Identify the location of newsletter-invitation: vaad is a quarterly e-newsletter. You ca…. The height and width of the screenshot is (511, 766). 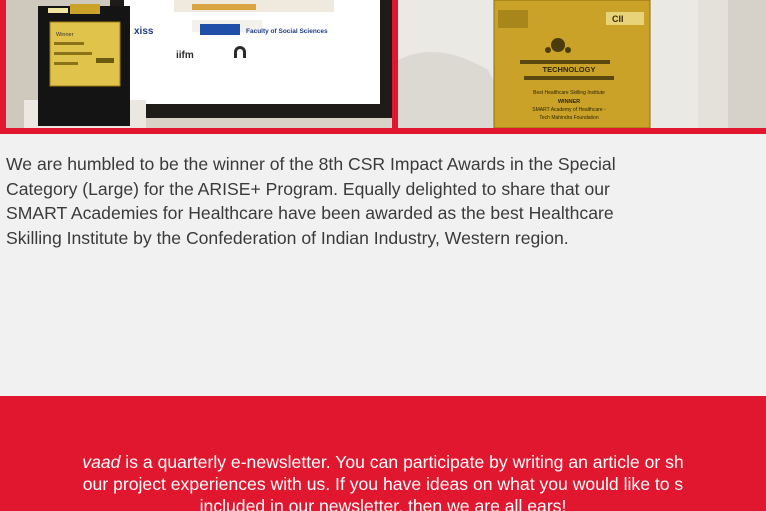
(383, 481).